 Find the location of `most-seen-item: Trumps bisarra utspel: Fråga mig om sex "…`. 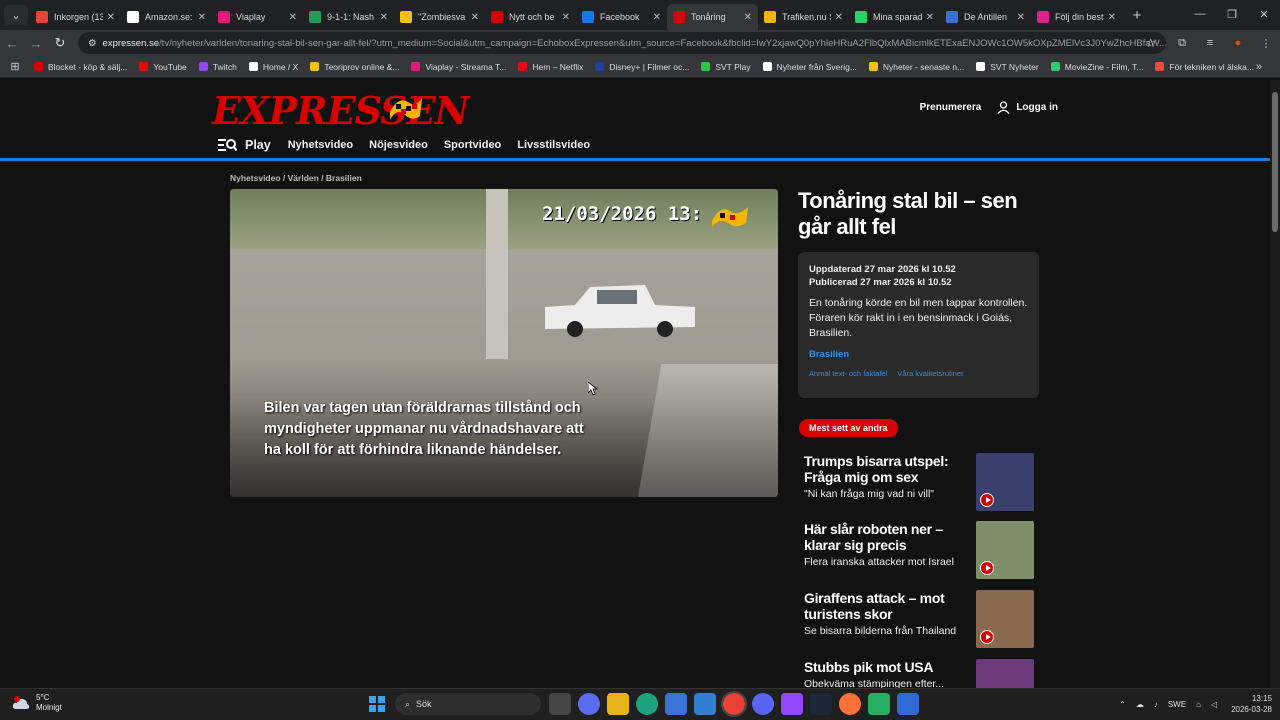

most-seen-item: Trumps bisarra utspel: Fråga mig om sex "… is located at coordinates (920, 483).